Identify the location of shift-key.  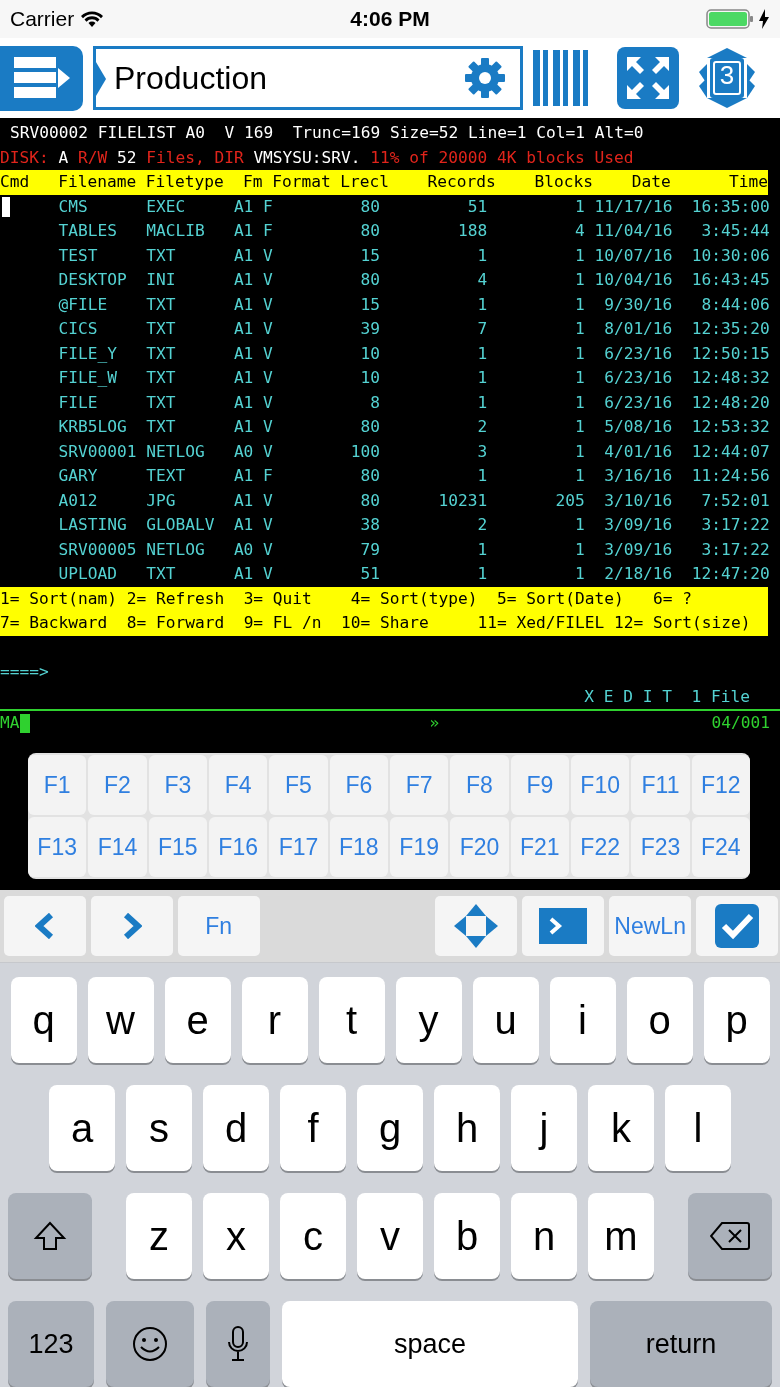
(50, 1236).